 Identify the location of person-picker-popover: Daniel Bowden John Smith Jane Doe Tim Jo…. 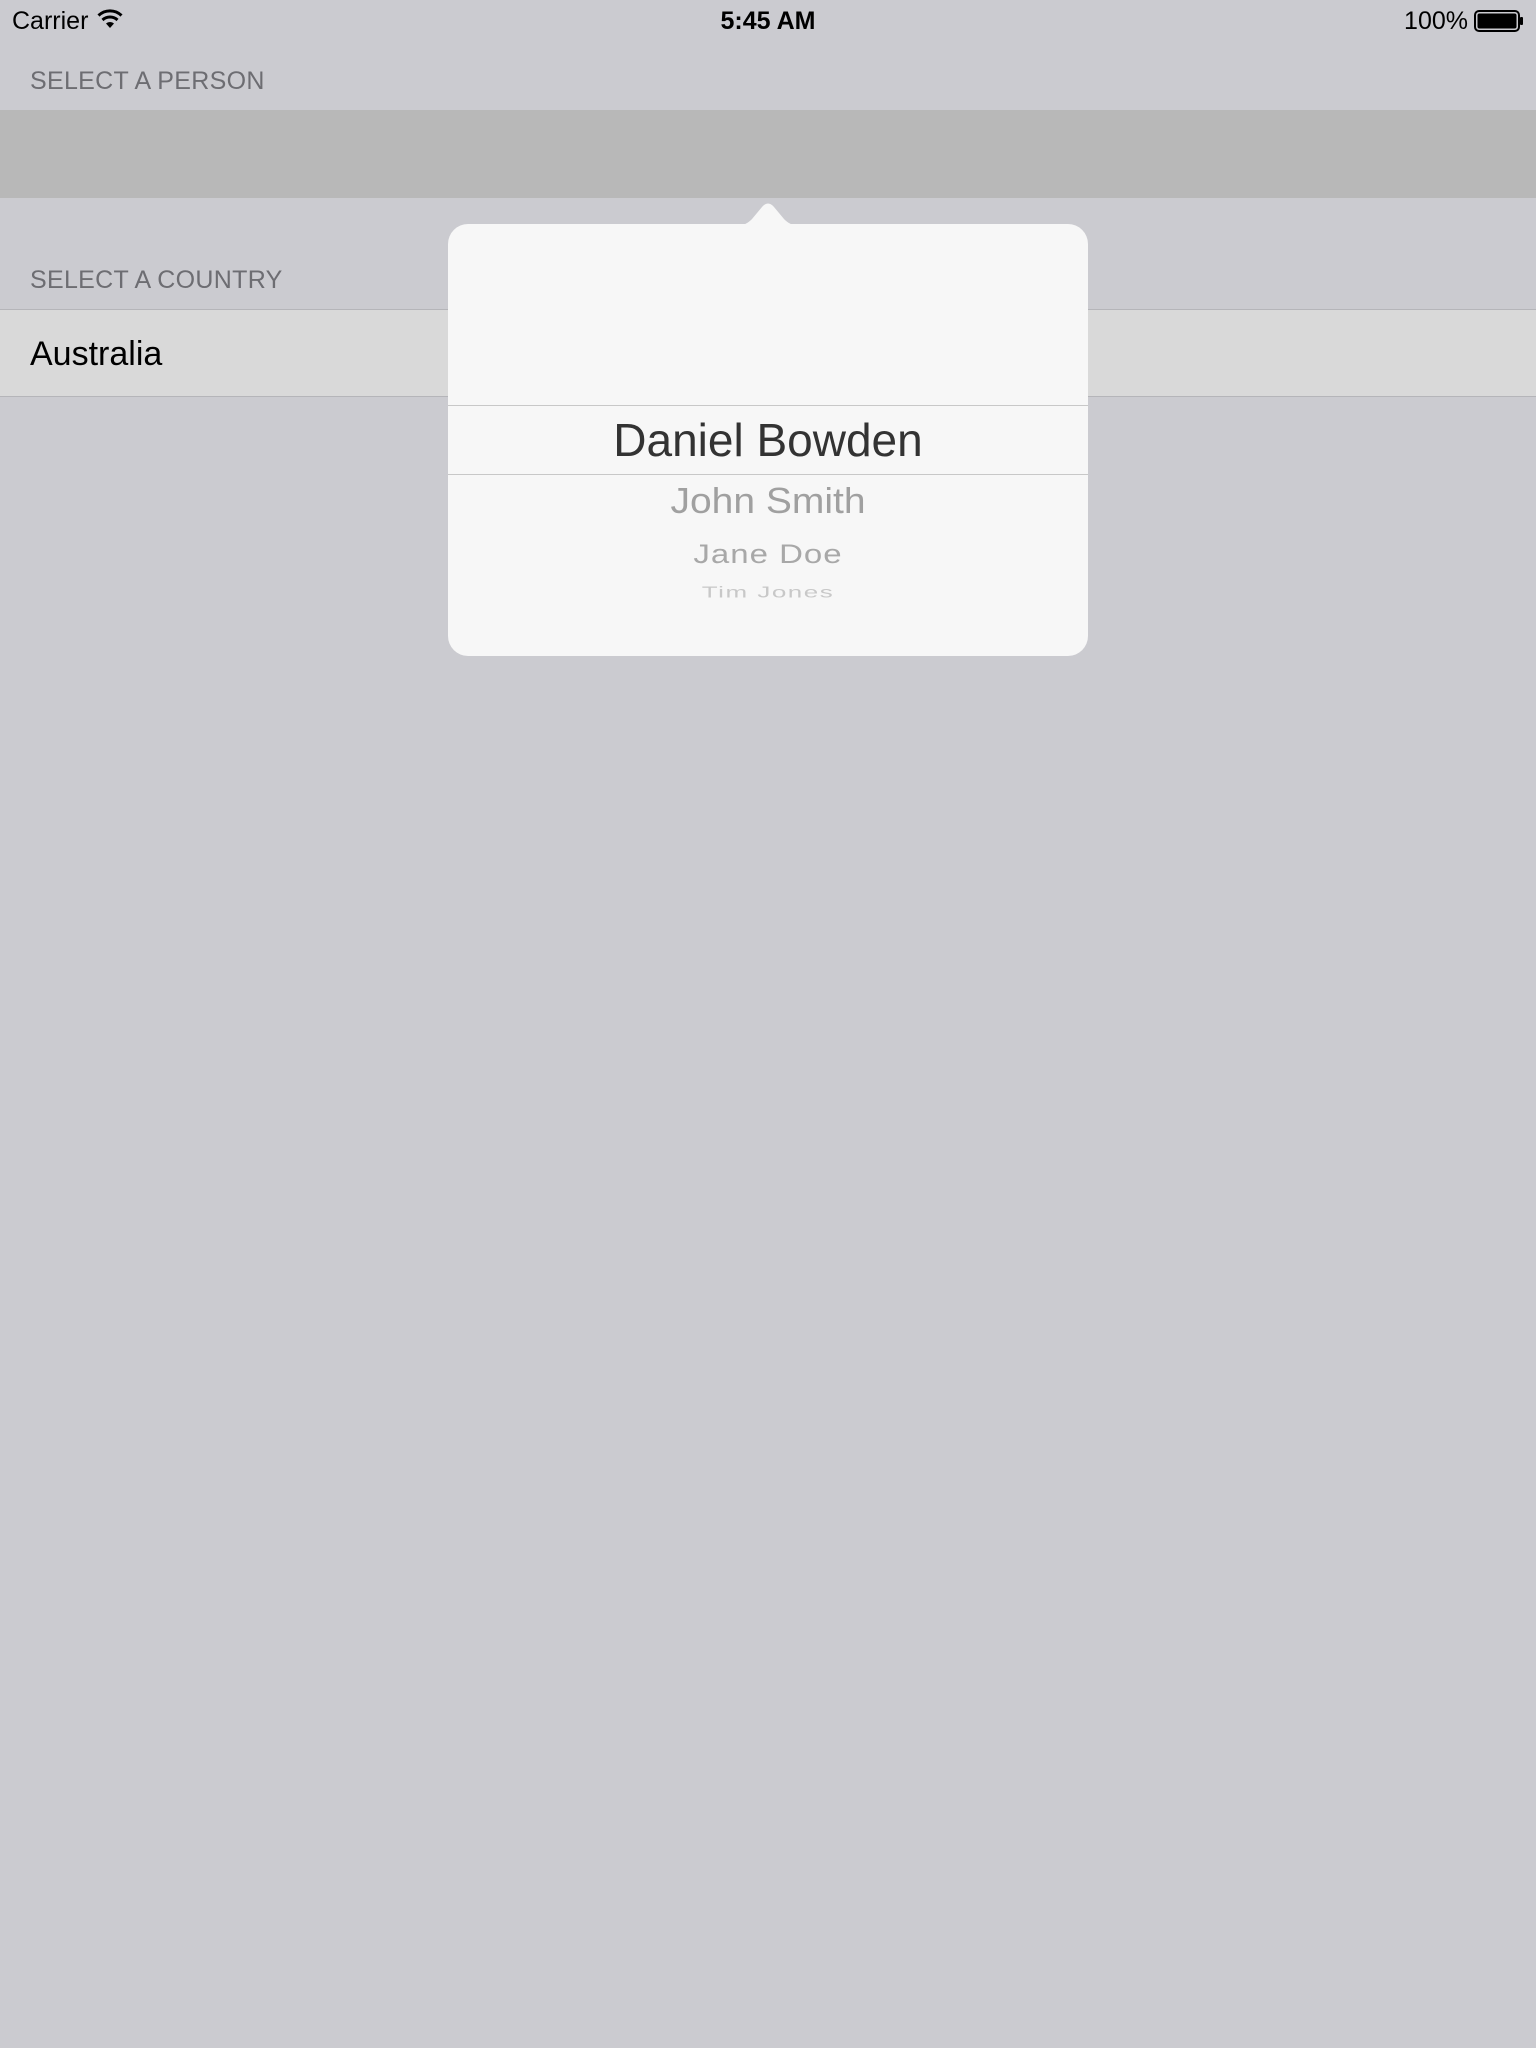
(768, 440).